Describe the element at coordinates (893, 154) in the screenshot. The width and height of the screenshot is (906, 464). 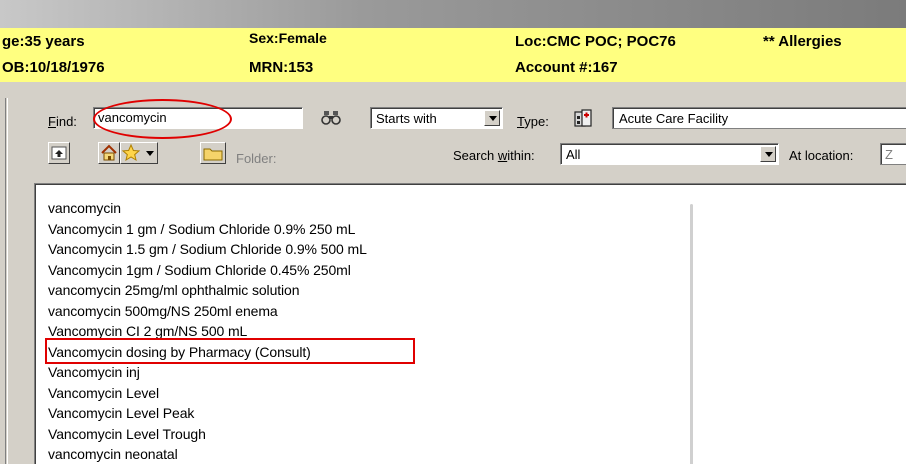
I see `at-location-field: Z` at that location.